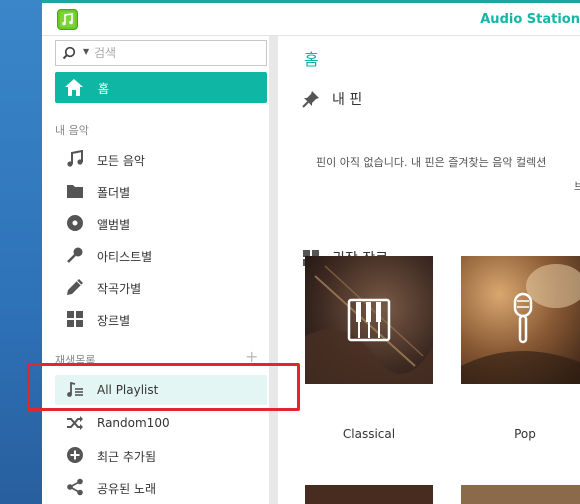 This screenshot has width=580, height=504. I want to click on sidebar-item-label: 공유된 노래, so click(127, 489).